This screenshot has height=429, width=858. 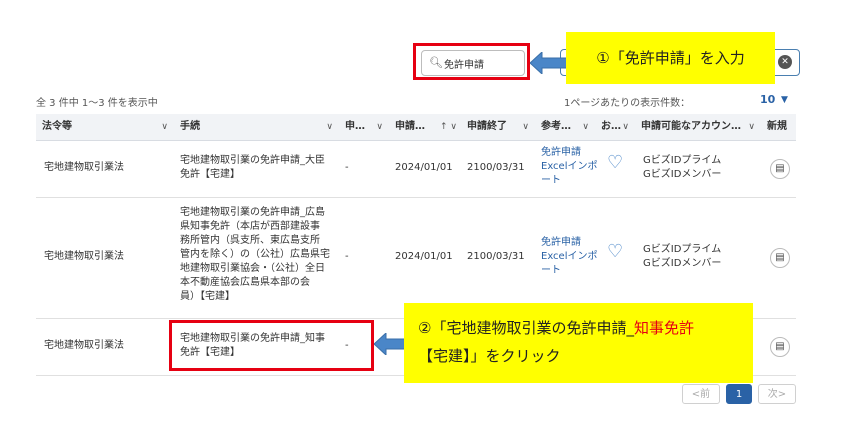 What do you see at coordinates (364, 127) in the screenshot?
I see `column-header-applicant: 申… ∨` at bounding box center [364, 127].